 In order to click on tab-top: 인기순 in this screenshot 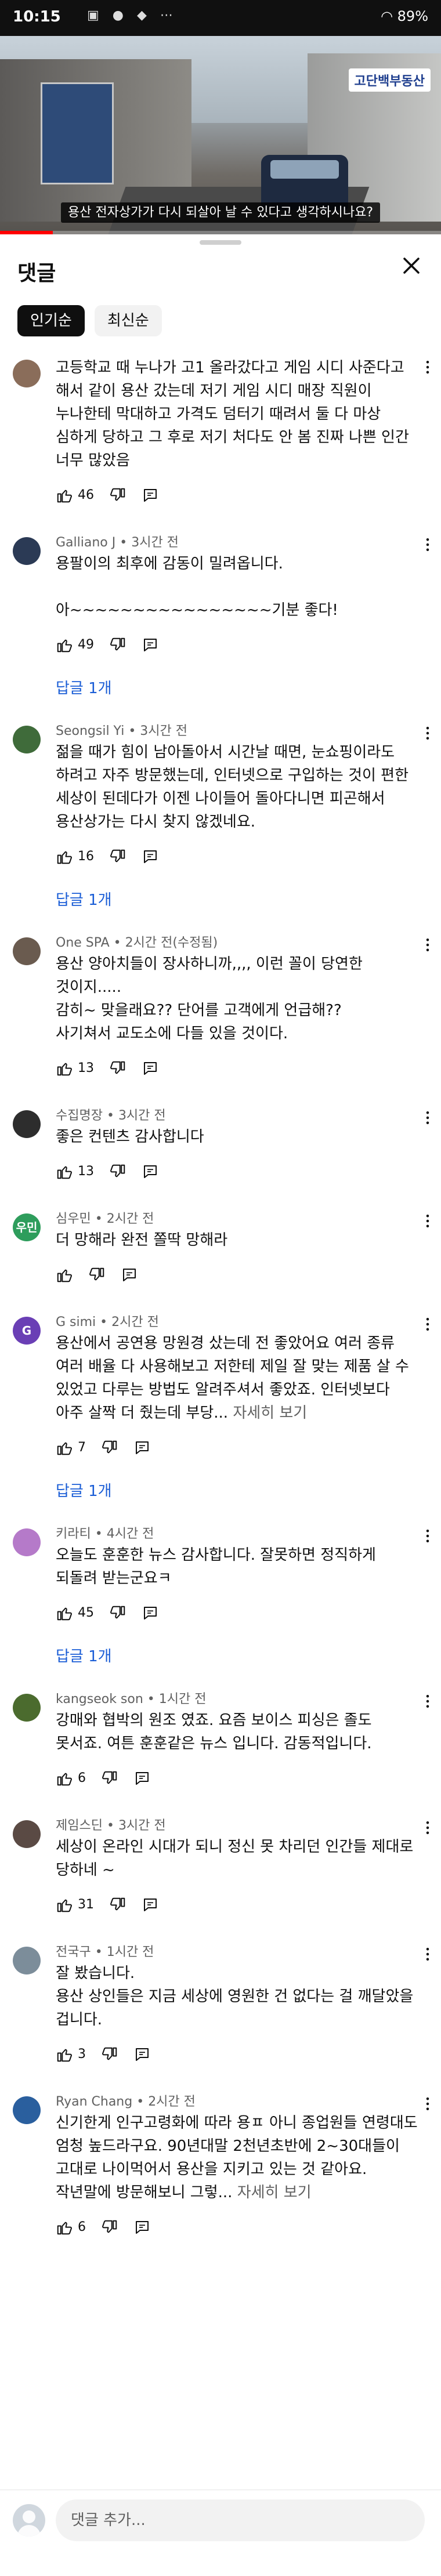, I will do `click(51, 320)`.